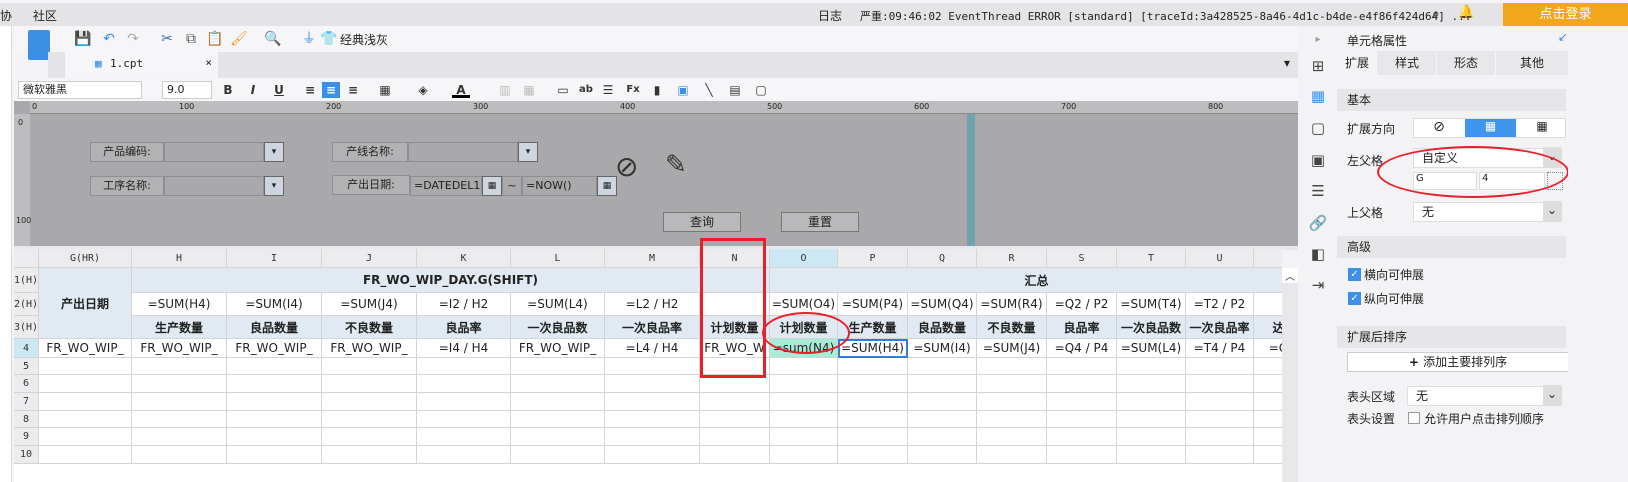 The image size is (1628, 482). What do you see at coordinates (820, 222) in the screenshot?
I see `reset-button: 重置` at bounding box center [820, 222].